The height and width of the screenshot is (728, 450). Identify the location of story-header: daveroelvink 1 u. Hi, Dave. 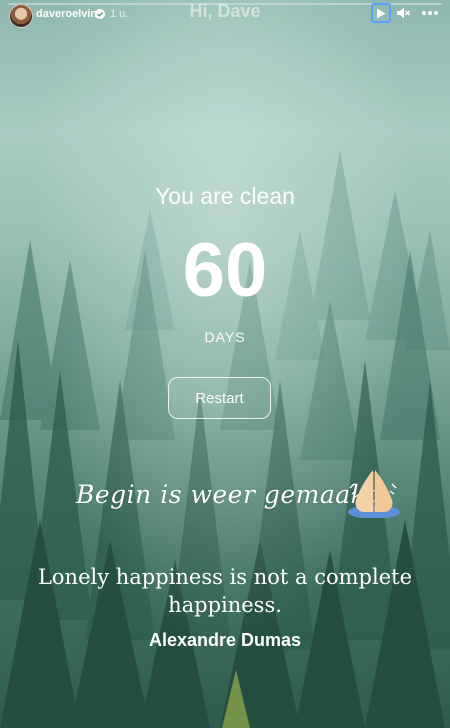
(225, 14).